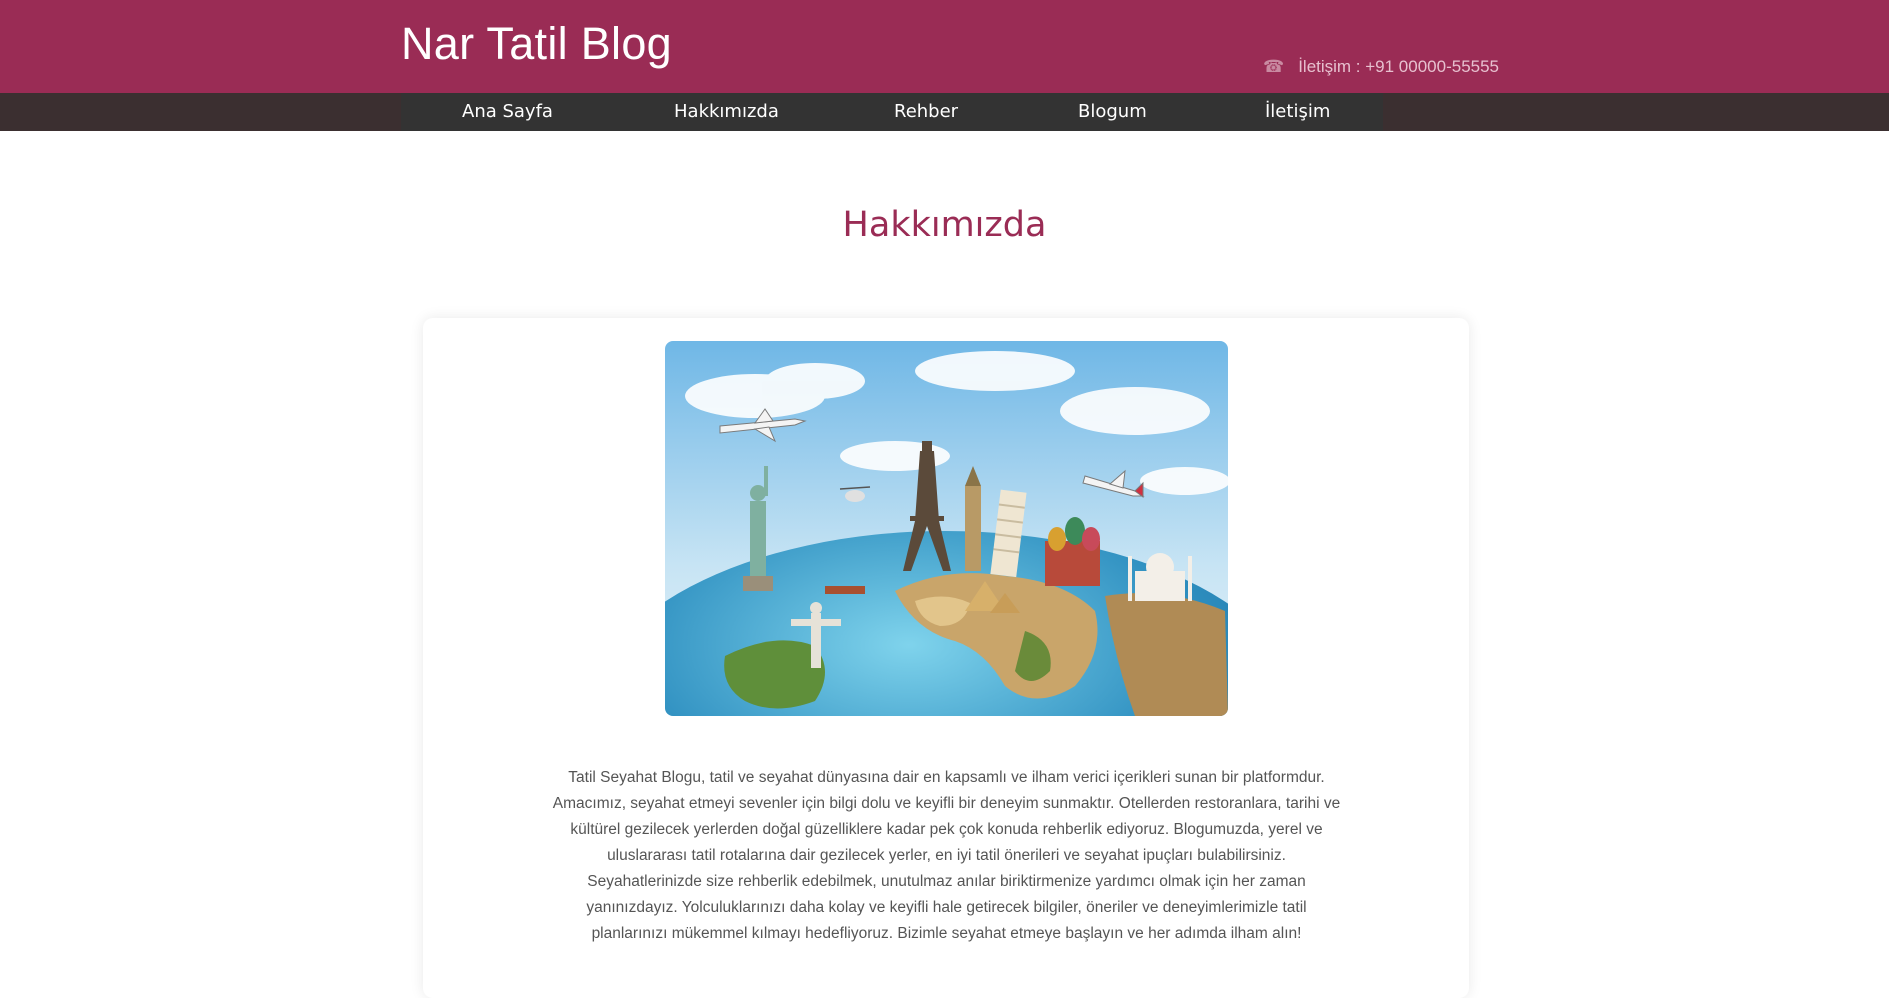  Describe the element at coordinates (944, 225) in the screenshot. I see `page-title: Hakkımızda` at that location.